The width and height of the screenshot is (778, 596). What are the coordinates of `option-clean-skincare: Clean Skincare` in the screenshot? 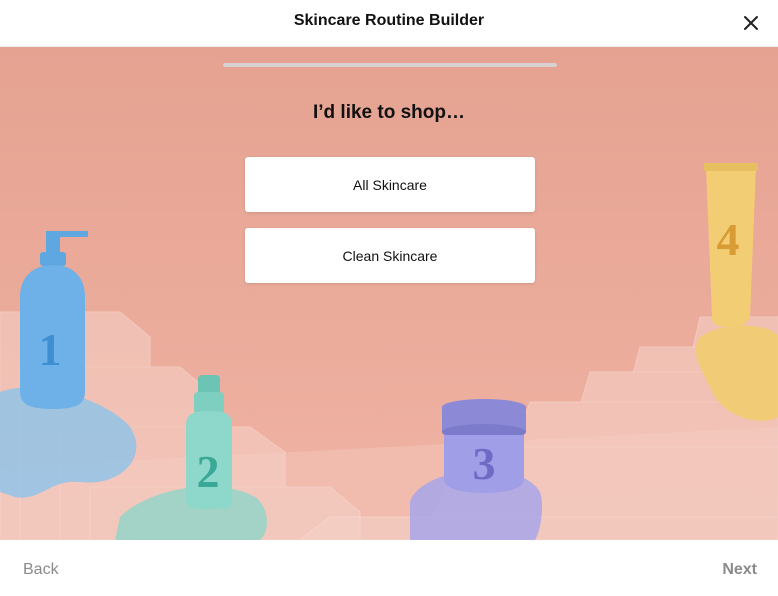 It's located at (390, 255).